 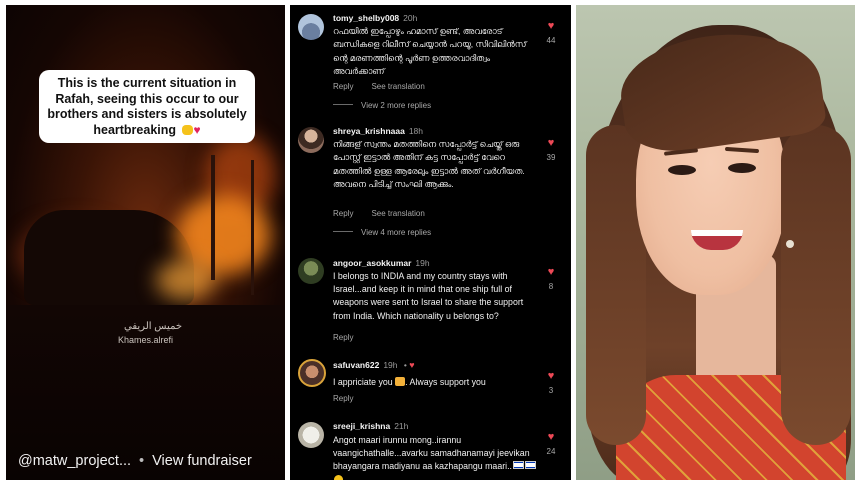 I want to click on comment-time: 21h, so click(x=401, y=426).